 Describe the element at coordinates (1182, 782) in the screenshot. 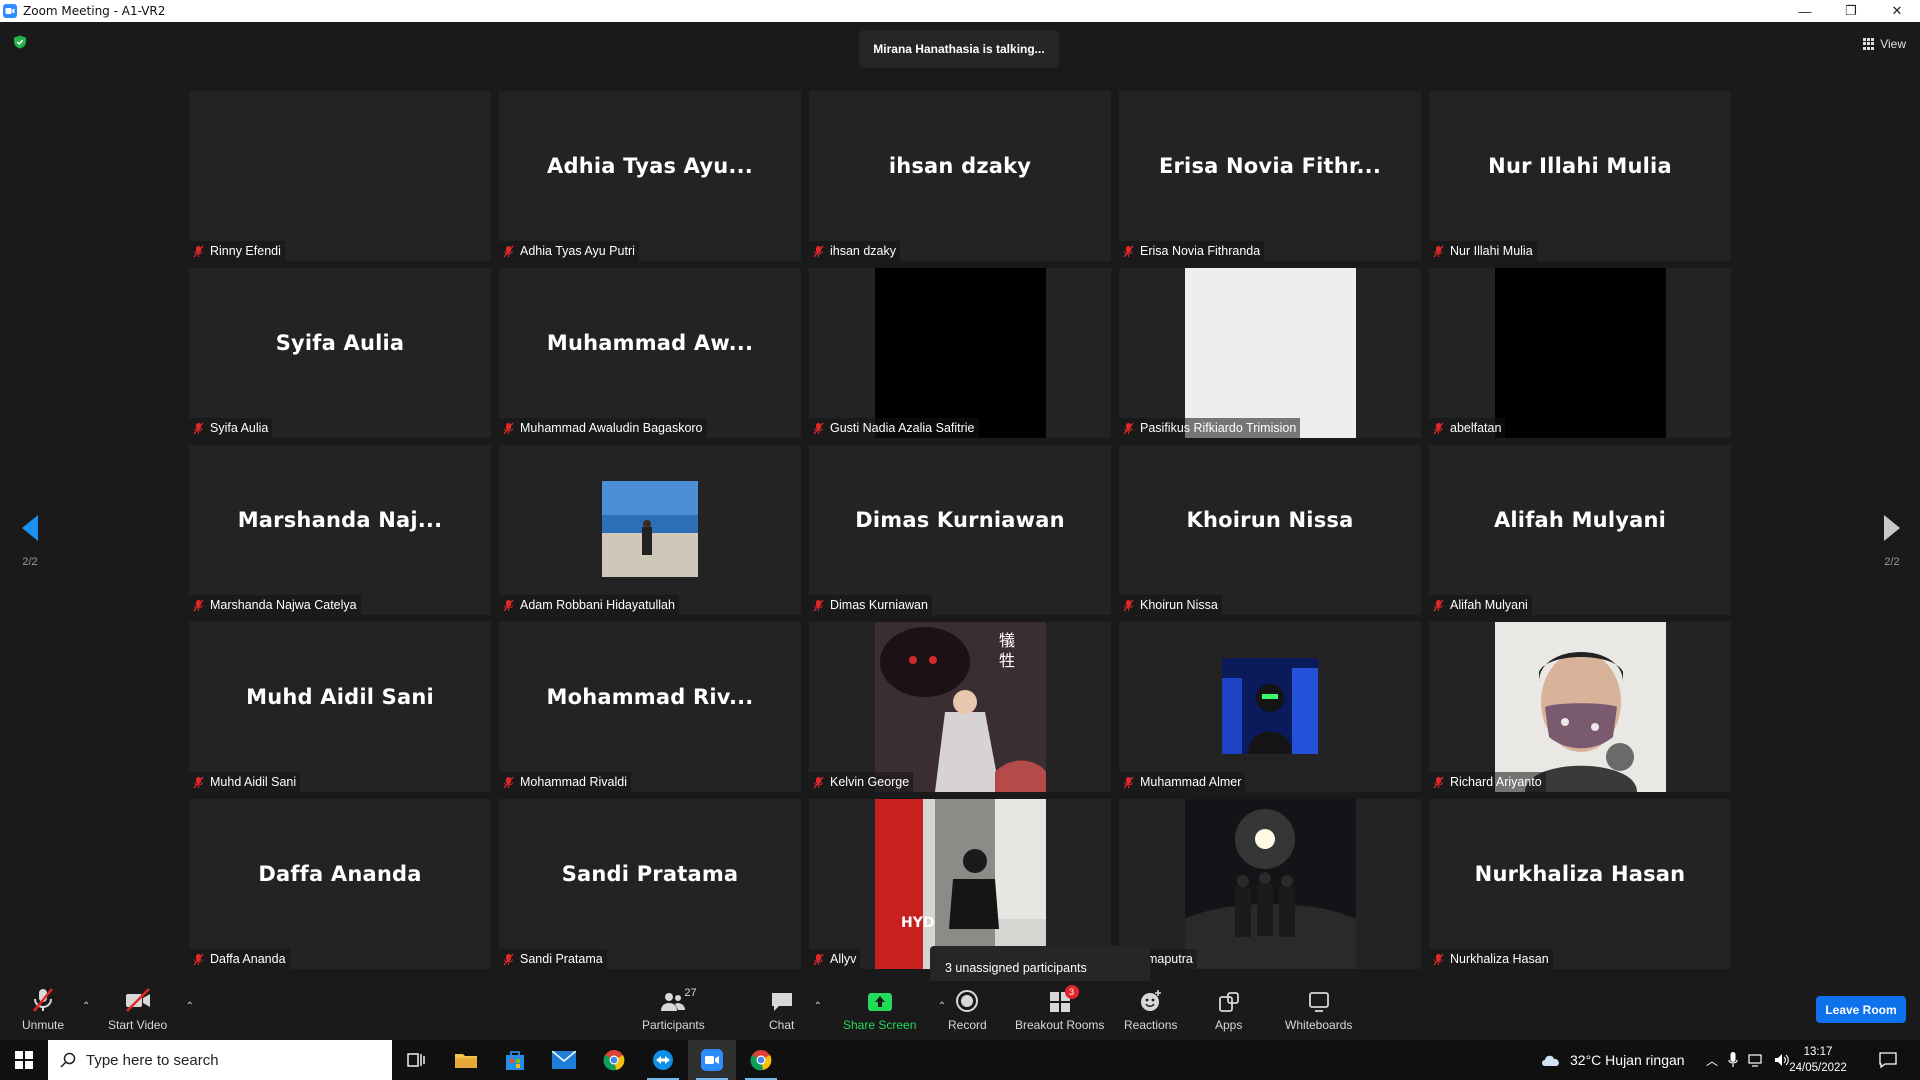

I see `participant-name-label: Muhammad Almer` at that location.